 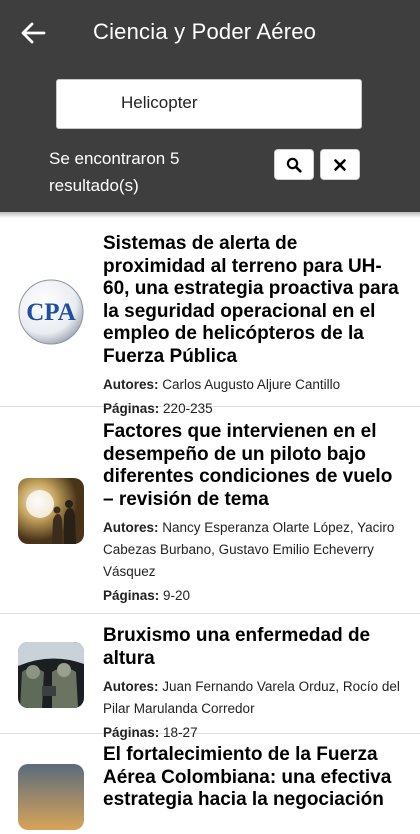 What do you see at coordinates (51, 511) in the screenshot?
I see `pilot-photo-thumbnail` at bounding box center [51, 511].